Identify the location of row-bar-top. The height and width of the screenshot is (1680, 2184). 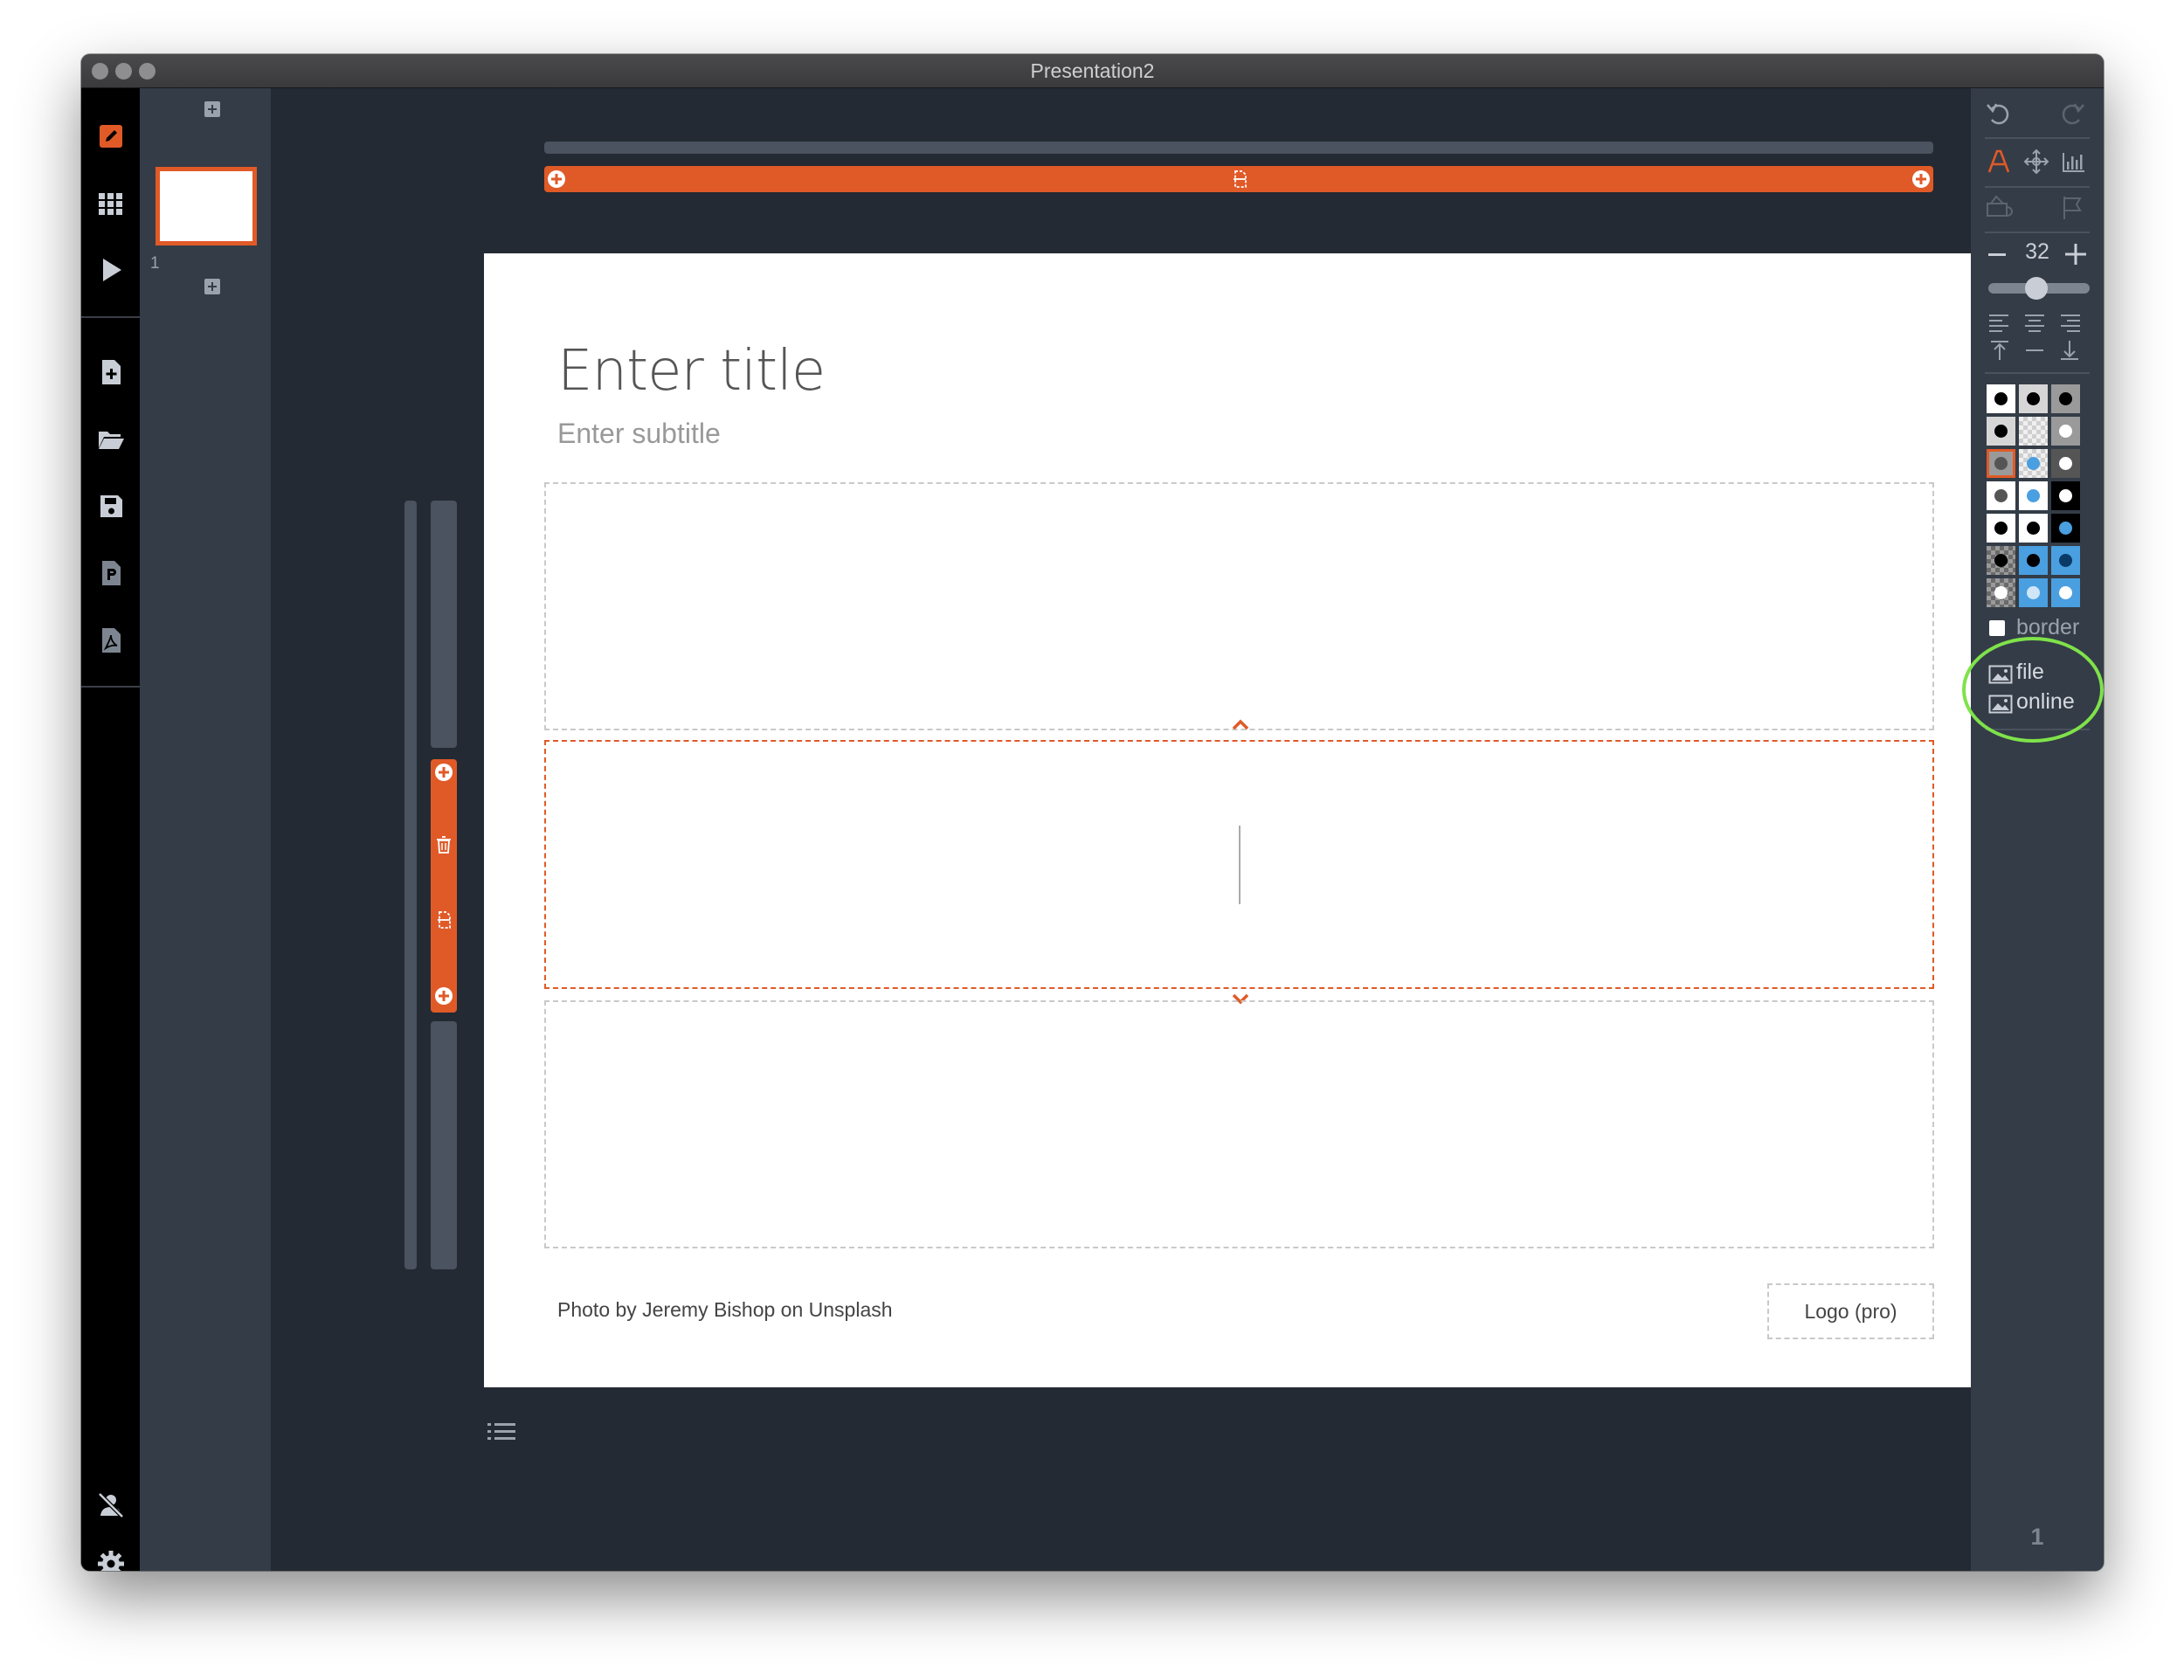
(444, 624).